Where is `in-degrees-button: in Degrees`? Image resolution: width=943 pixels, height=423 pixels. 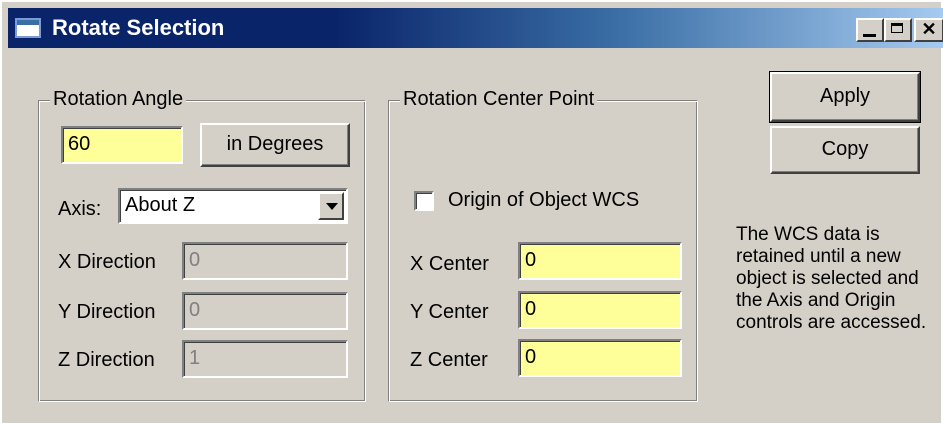 in-degrees-button: in Degrees is located at coordinates (275, 145).